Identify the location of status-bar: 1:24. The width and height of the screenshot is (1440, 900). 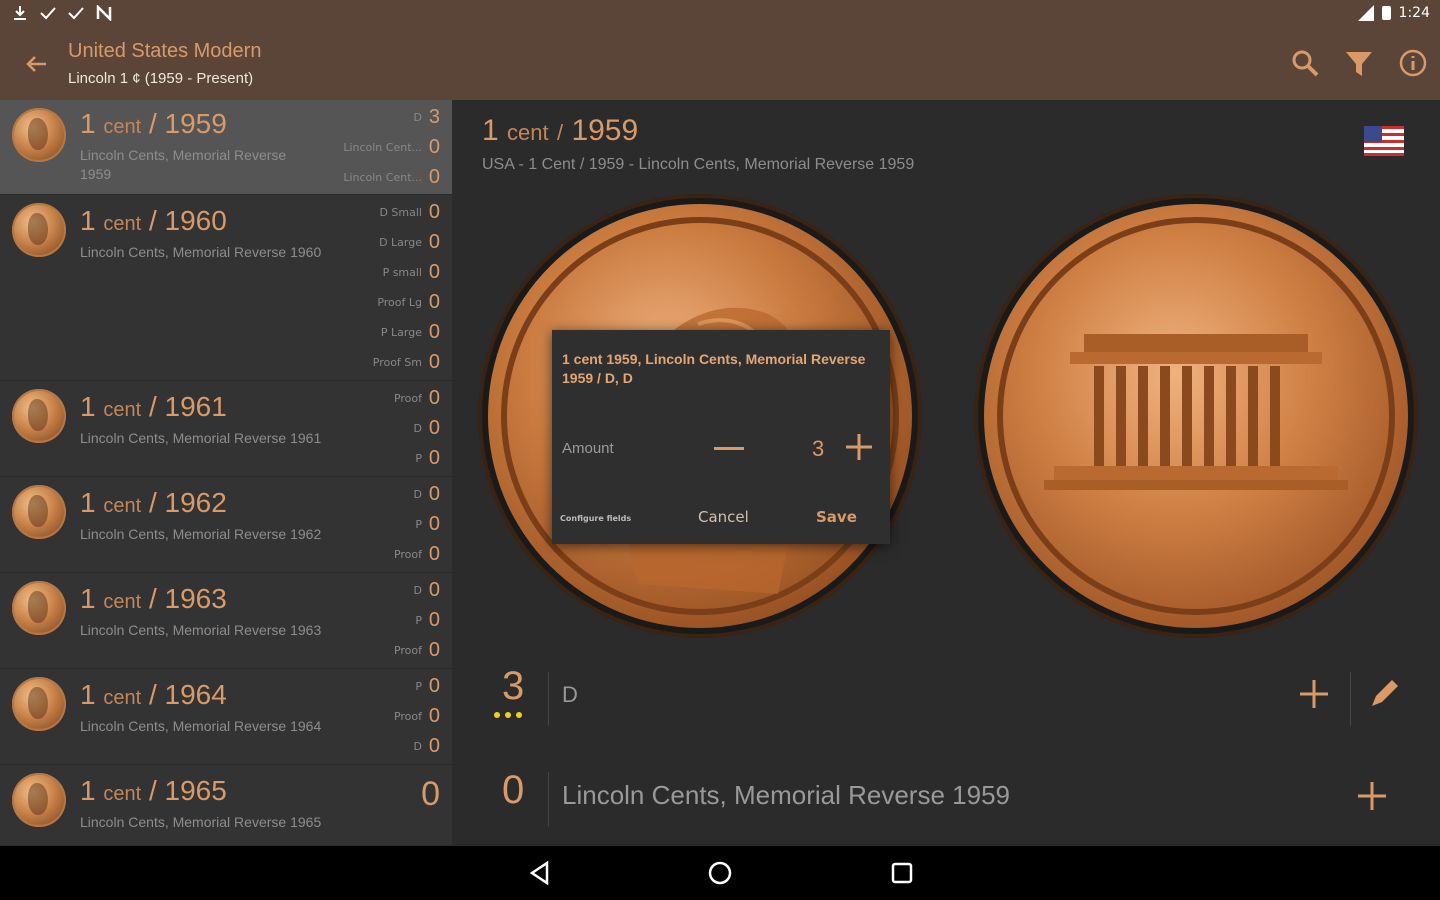
(720, 14).